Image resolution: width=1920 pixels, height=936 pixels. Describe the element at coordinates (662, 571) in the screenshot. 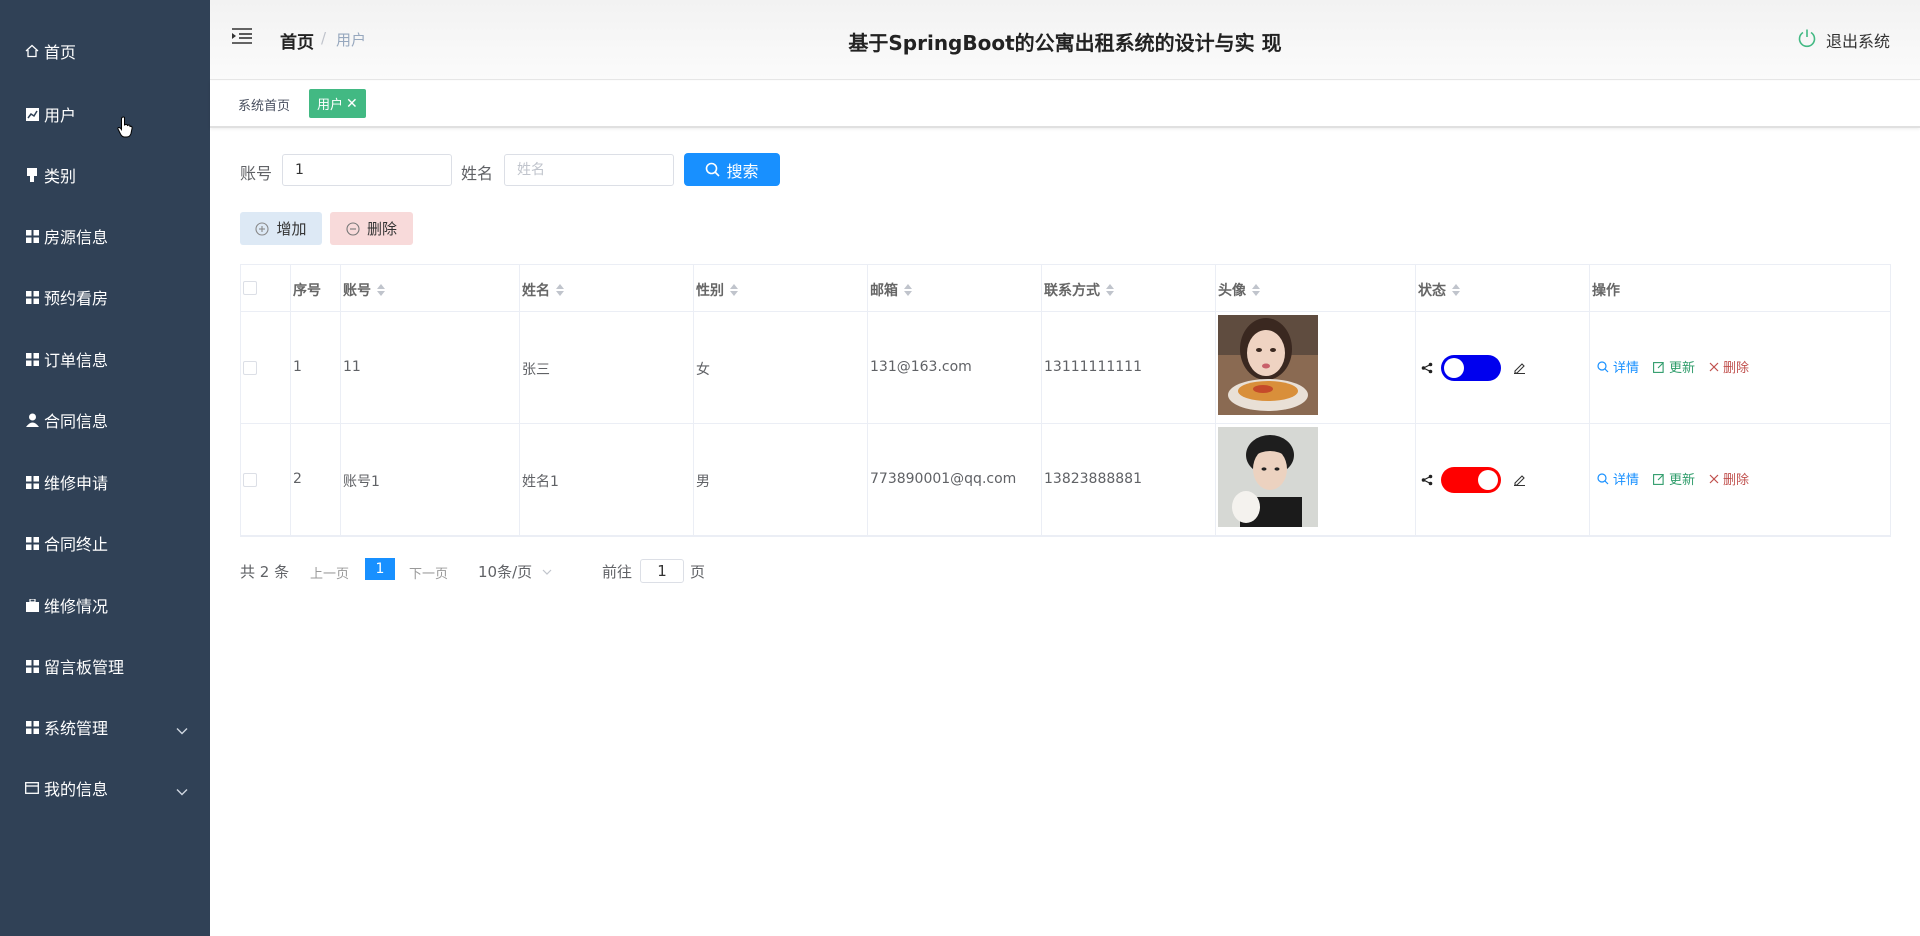

I see `goto-page-input` at that location.